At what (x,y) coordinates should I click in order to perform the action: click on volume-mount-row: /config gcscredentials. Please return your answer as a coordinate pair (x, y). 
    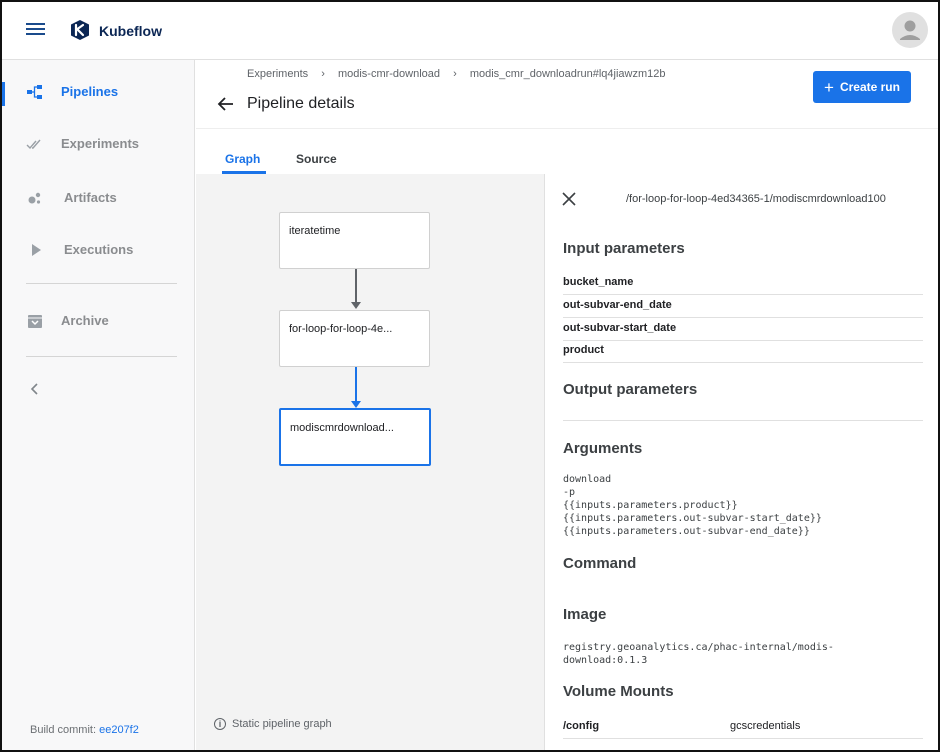
    Looking at the image, I should click on (743, 727).